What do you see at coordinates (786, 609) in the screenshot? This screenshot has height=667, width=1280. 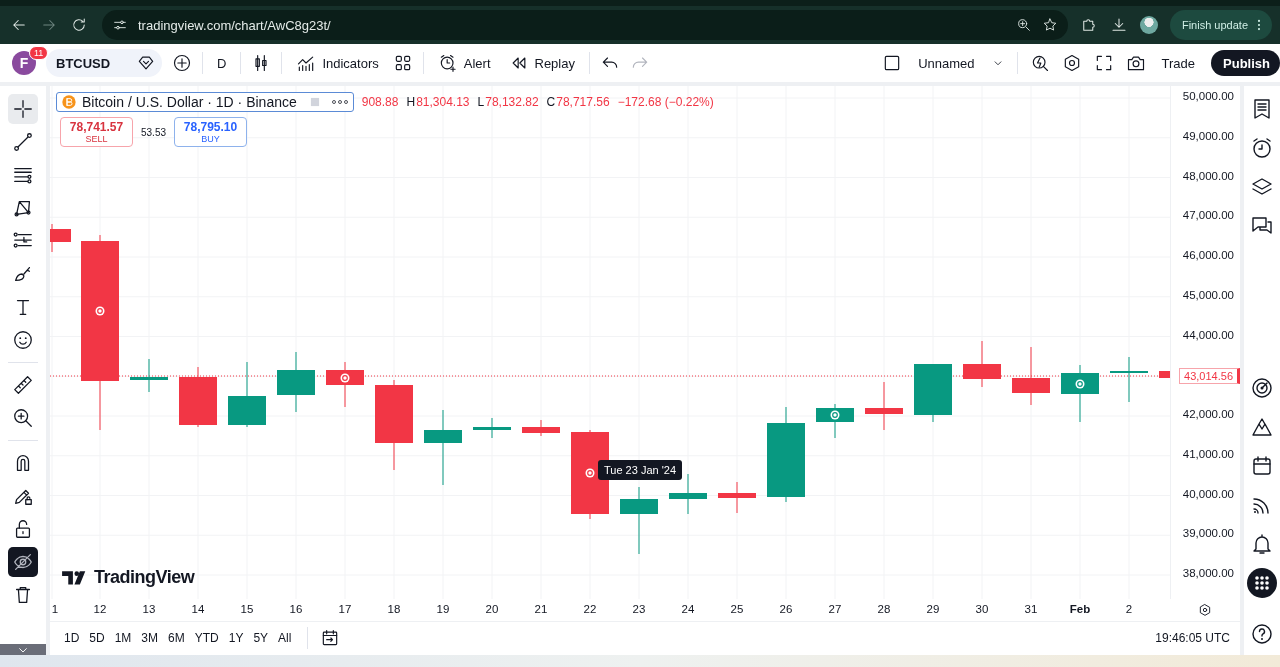 I see `date-label: 26` at bounding box center [786, 609].